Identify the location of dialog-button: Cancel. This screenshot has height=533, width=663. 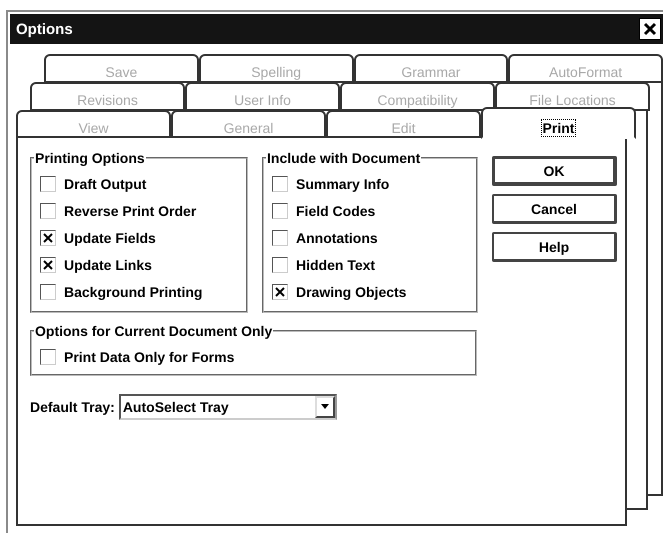
(554, 209).